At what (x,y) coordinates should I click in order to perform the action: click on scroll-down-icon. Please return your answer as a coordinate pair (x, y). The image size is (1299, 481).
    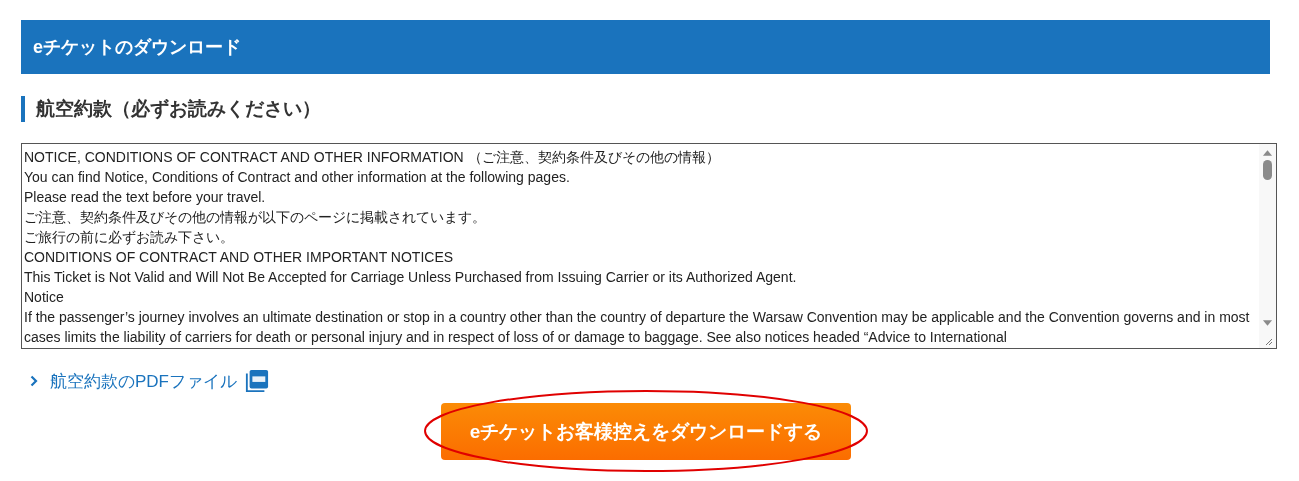
    Looking at the image, I should click on (1267, 323).